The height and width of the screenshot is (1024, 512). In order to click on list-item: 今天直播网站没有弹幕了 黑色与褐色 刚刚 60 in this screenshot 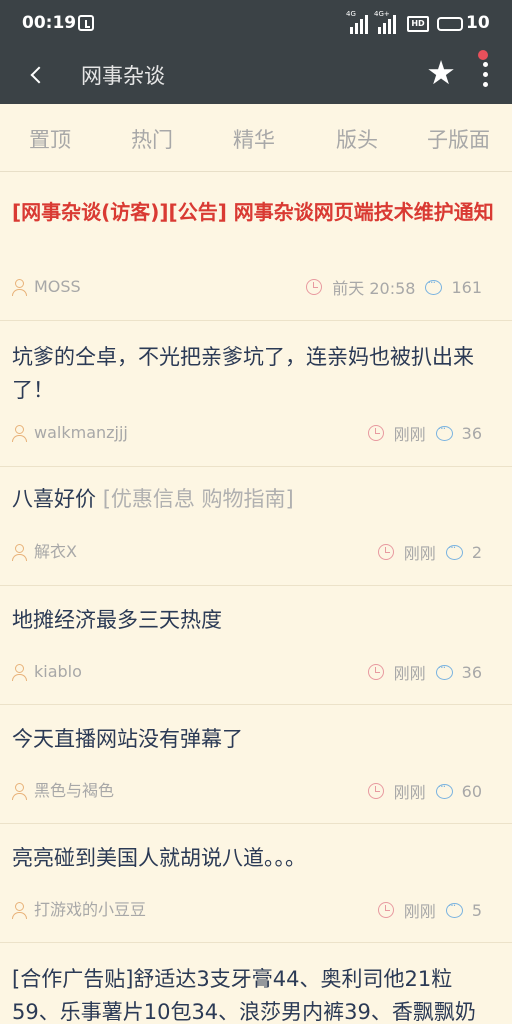, I will do `click(256, 764)`.